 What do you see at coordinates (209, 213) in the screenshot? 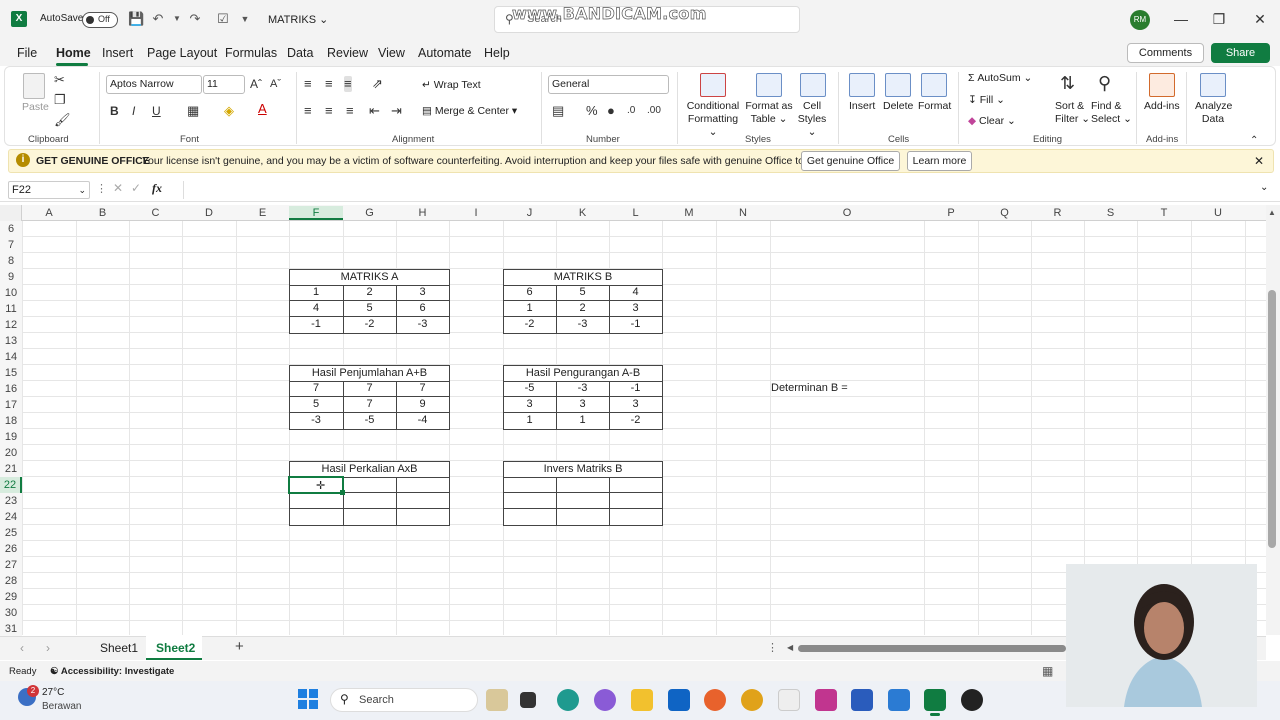
I see `column-header: D` at bounding box center [209, 213].